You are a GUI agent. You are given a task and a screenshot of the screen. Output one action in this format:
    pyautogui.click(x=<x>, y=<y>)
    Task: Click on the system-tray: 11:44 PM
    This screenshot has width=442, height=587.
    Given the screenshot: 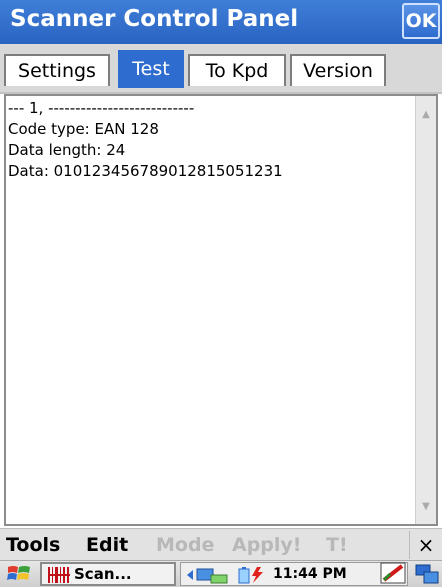 What is the action you would take?
    pyautogui.click(x=294, y=574)
    